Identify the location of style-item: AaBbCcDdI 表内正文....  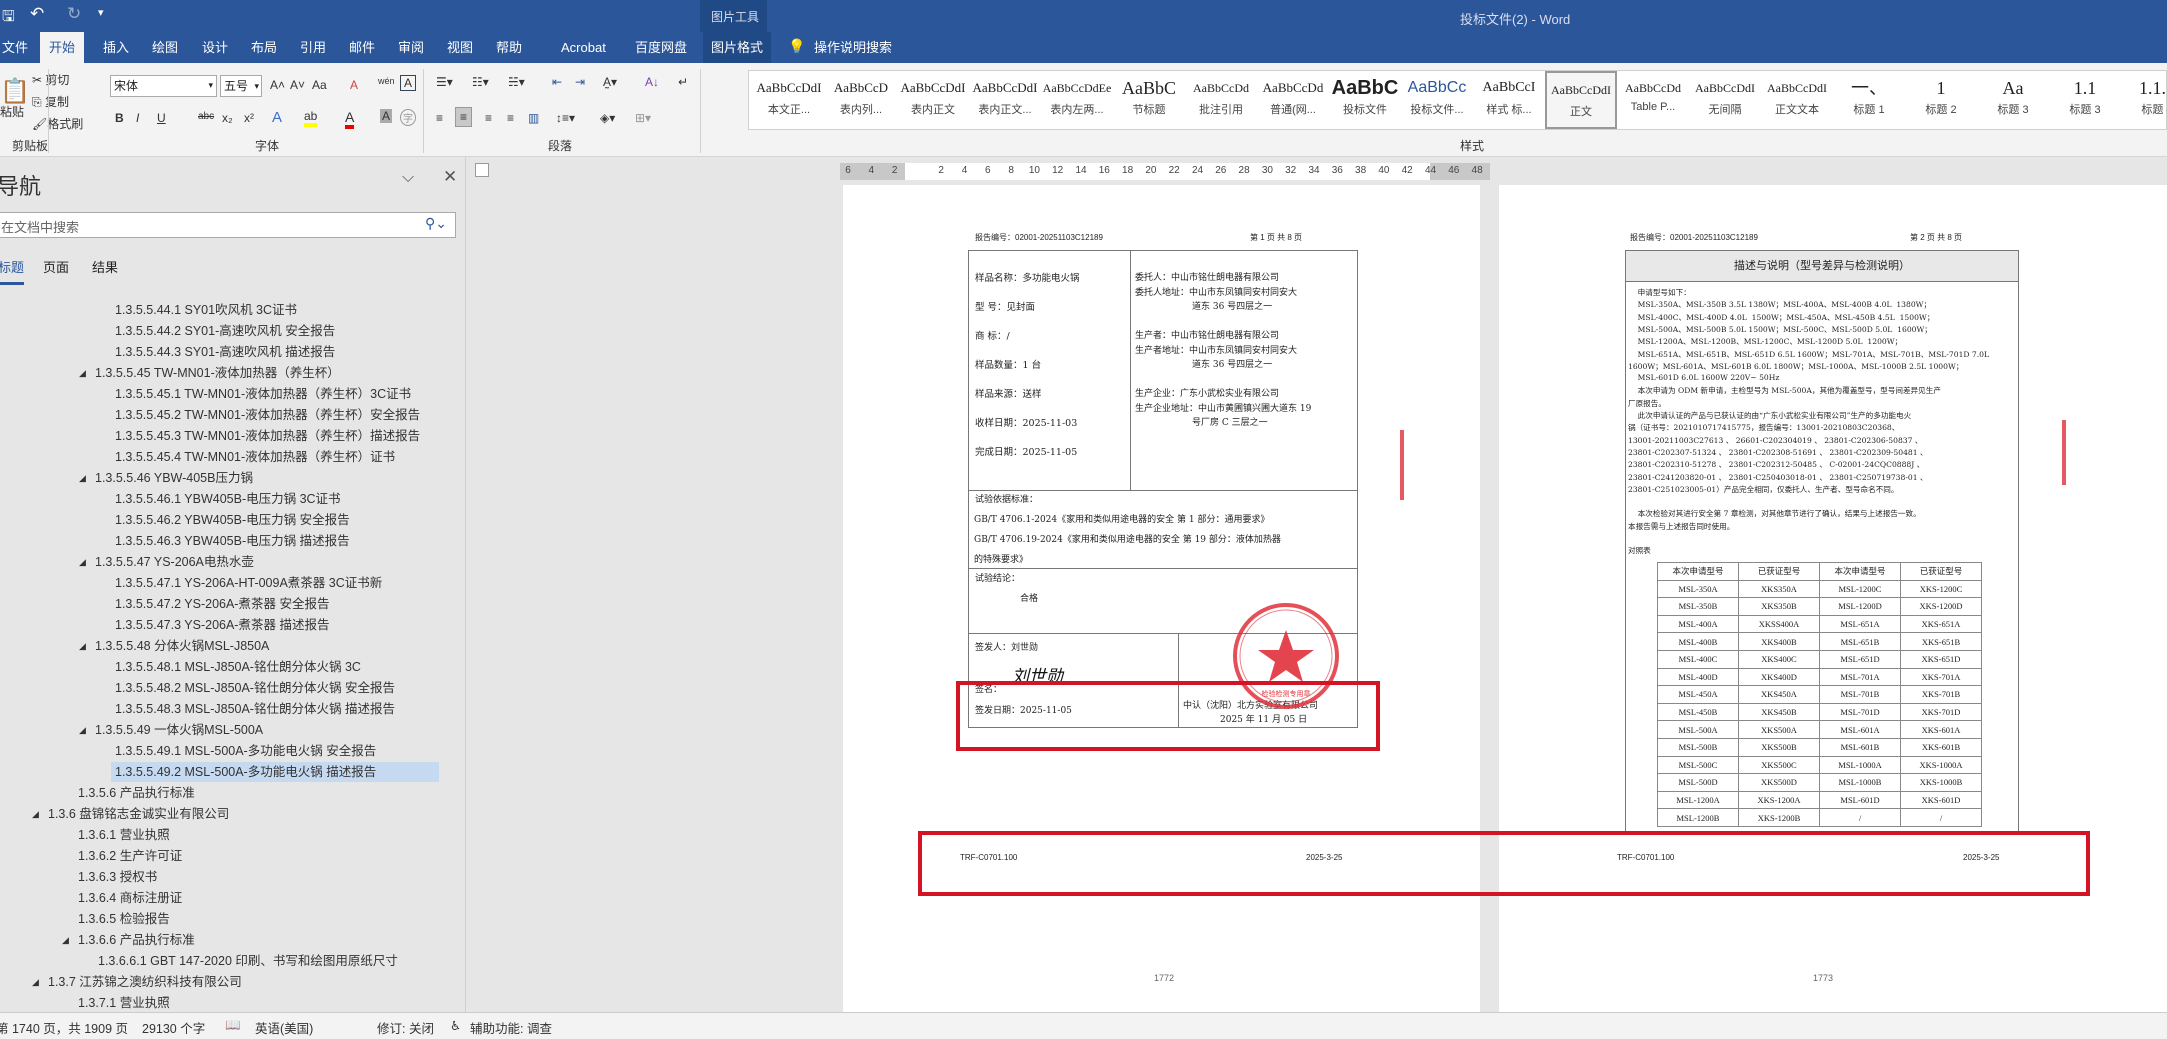
(1005, 100).